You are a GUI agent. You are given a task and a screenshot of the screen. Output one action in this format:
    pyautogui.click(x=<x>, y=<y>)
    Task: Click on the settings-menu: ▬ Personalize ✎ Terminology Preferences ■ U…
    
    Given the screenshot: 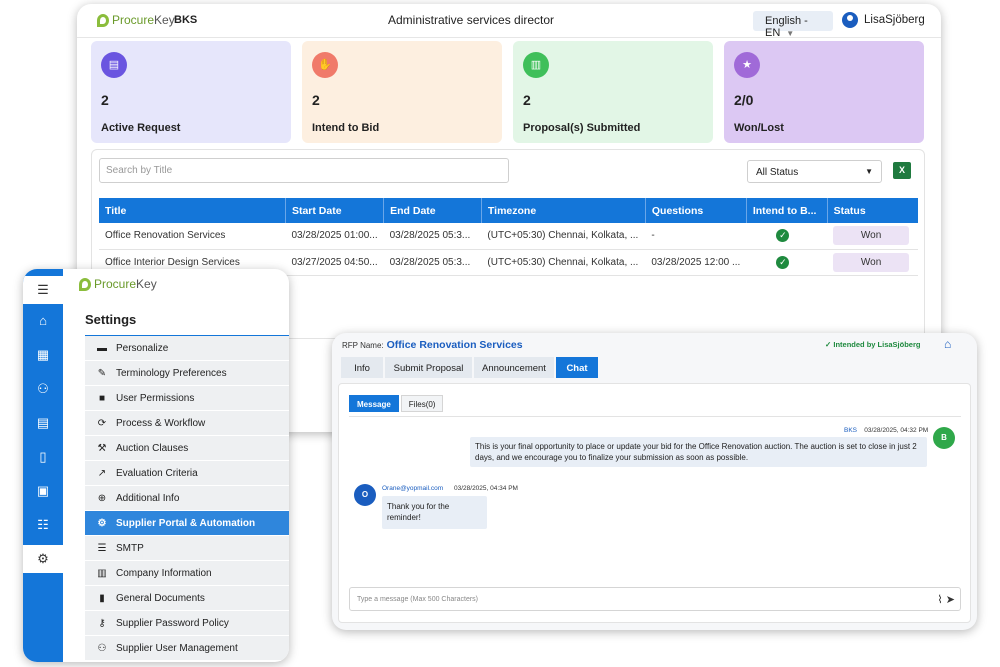 What is the action you would take?
    pyautogui.click(x=187, y=498)
    